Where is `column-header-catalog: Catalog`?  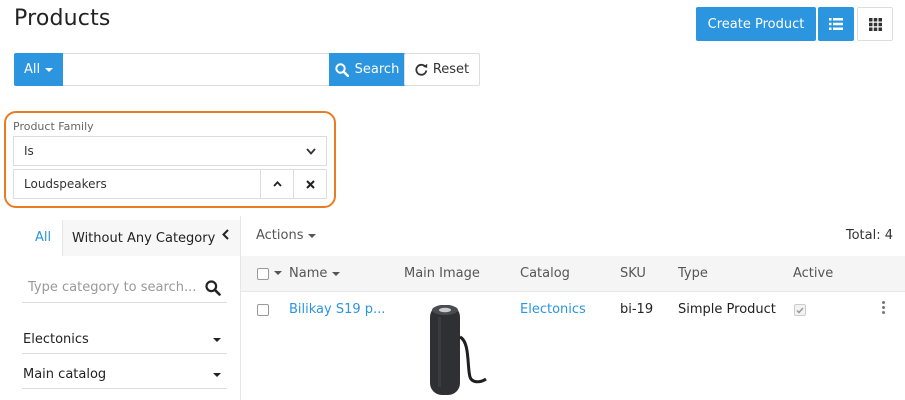
column-header-catalog: Catalog is located at coordinates (545, 273).